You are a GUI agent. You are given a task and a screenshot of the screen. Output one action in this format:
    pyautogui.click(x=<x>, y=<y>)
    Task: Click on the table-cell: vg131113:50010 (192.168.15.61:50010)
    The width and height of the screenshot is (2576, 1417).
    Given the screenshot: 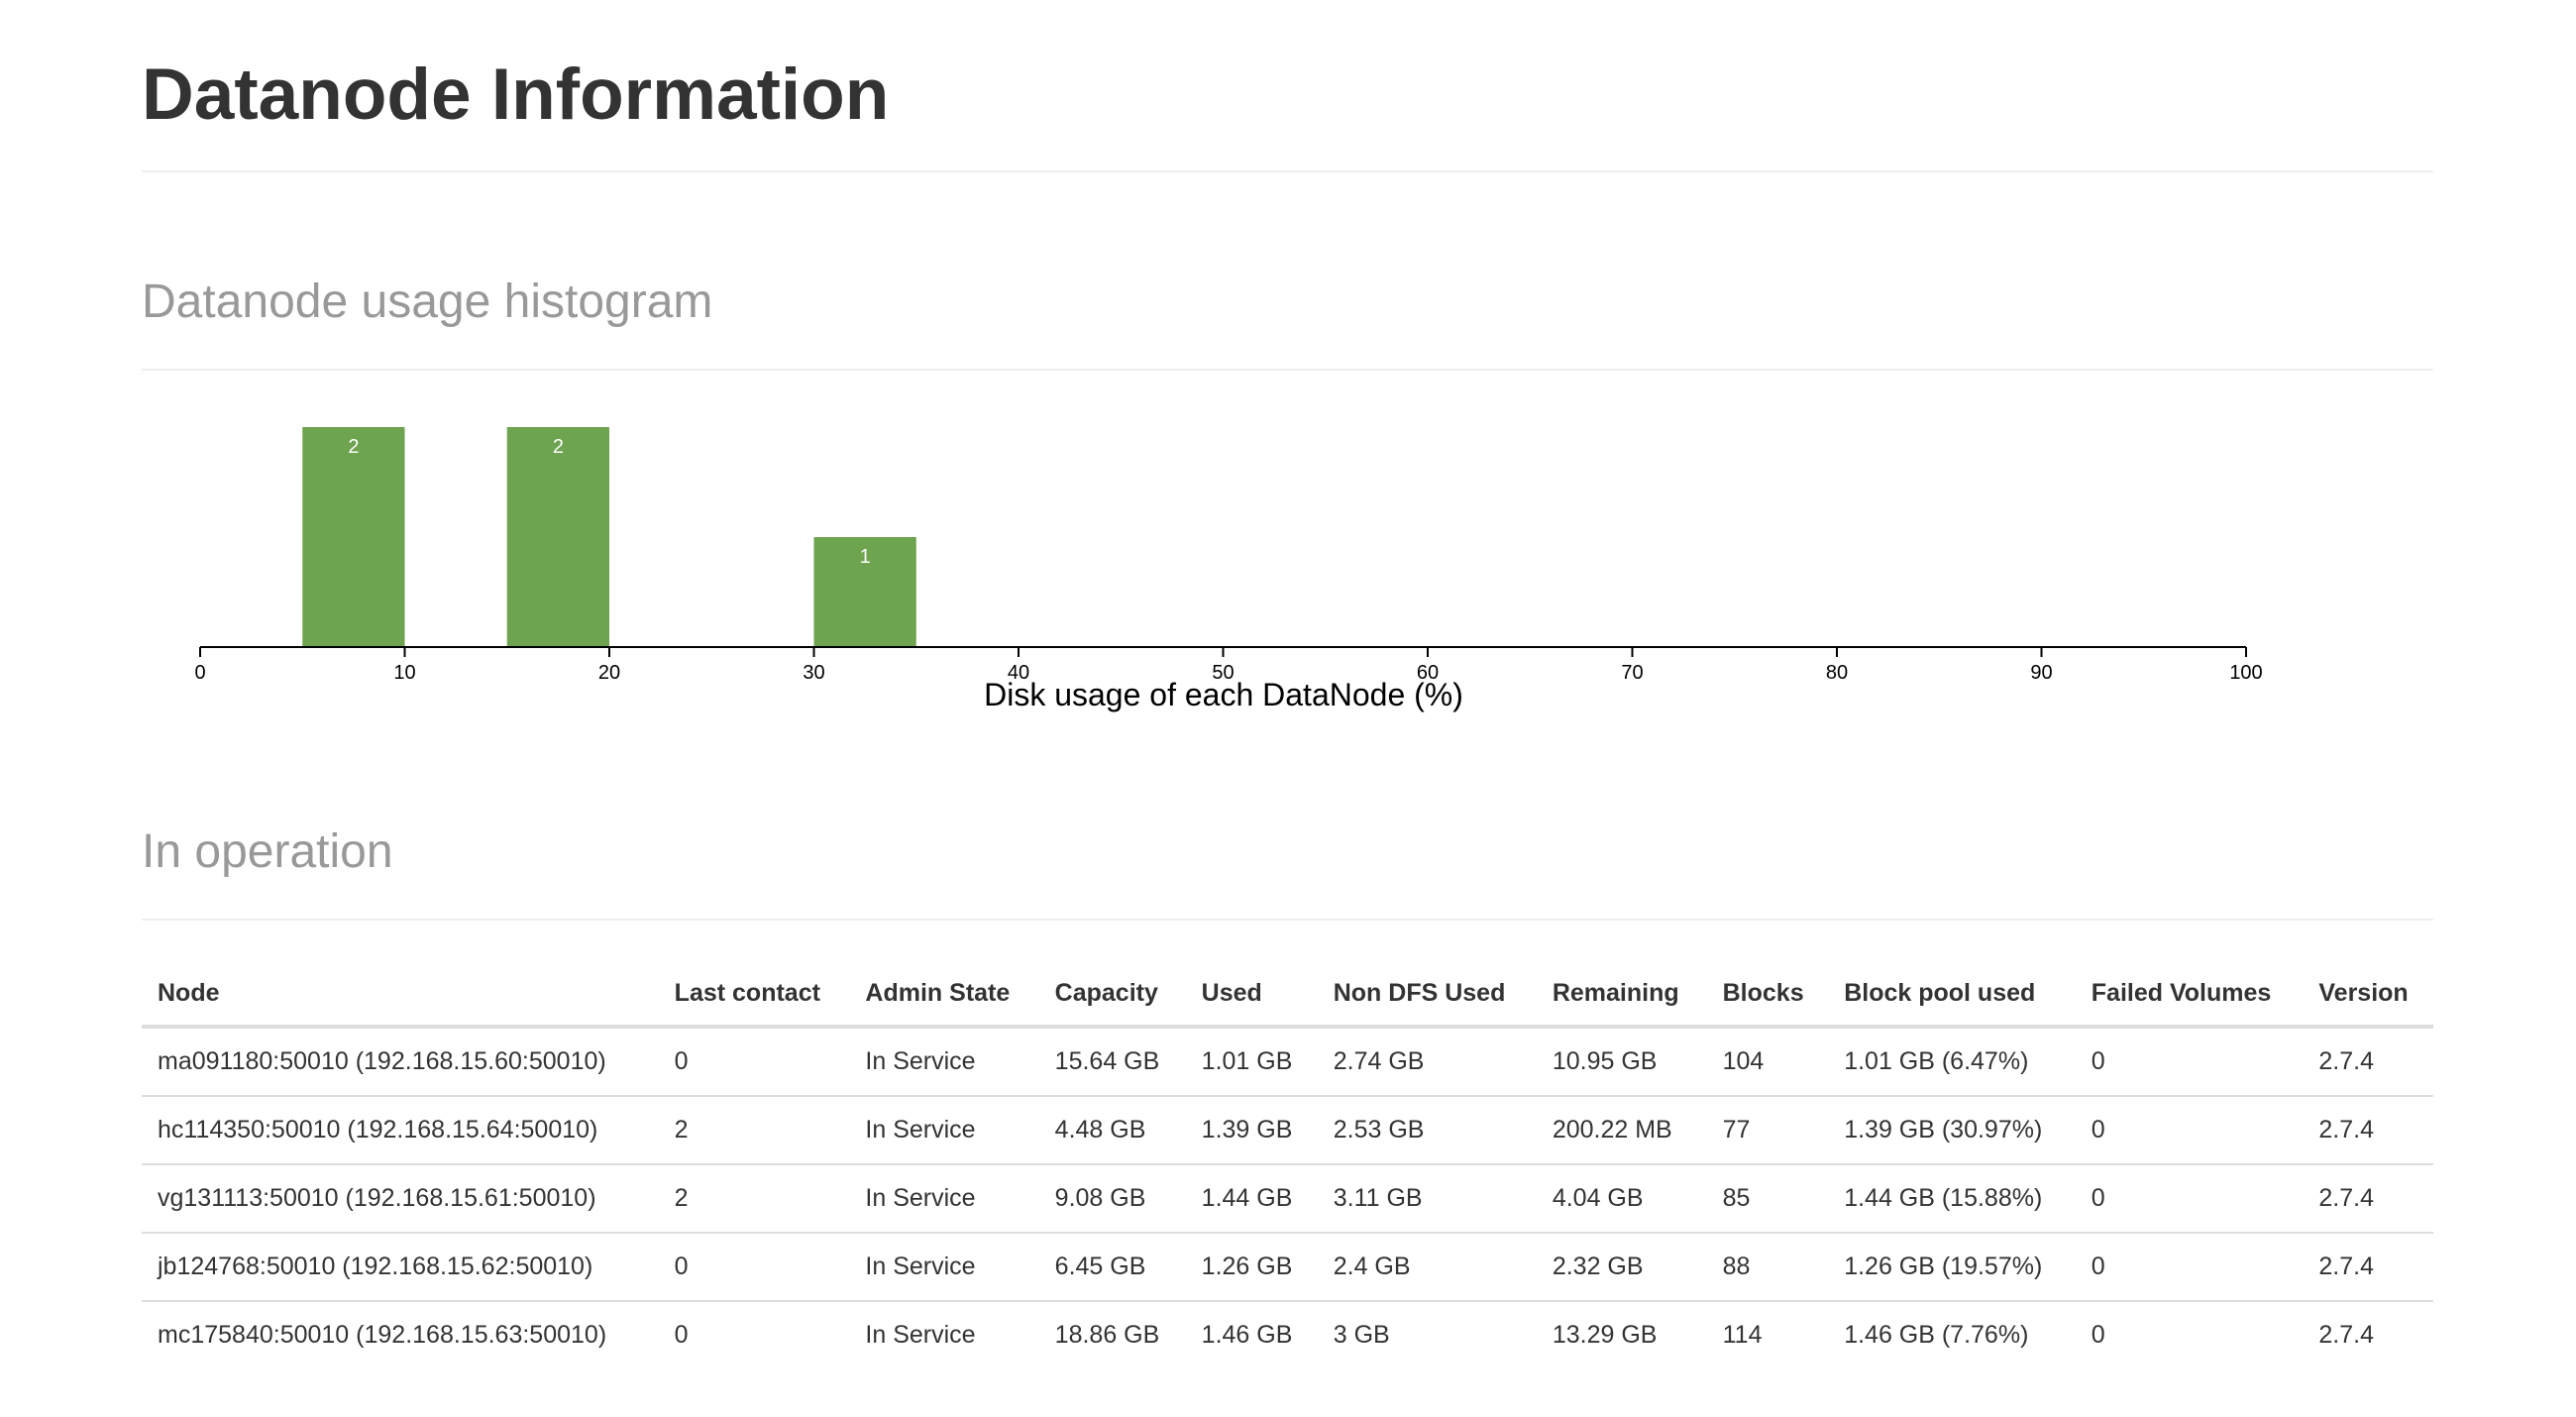 What is the action you would take?
    pyautogui.click(x=400, y=1199)
    